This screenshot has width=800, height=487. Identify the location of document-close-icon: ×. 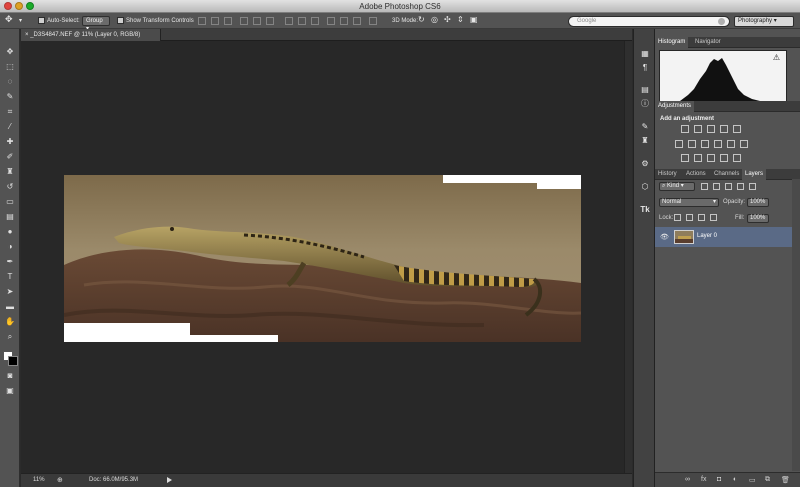
(27, 35).